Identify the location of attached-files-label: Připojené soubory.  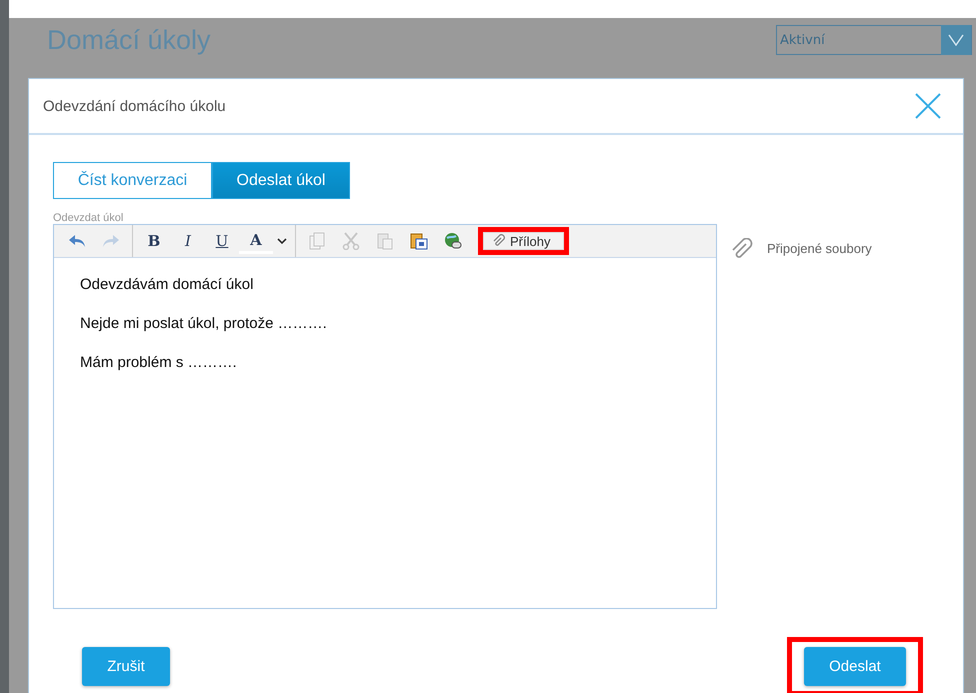
(819, 248).